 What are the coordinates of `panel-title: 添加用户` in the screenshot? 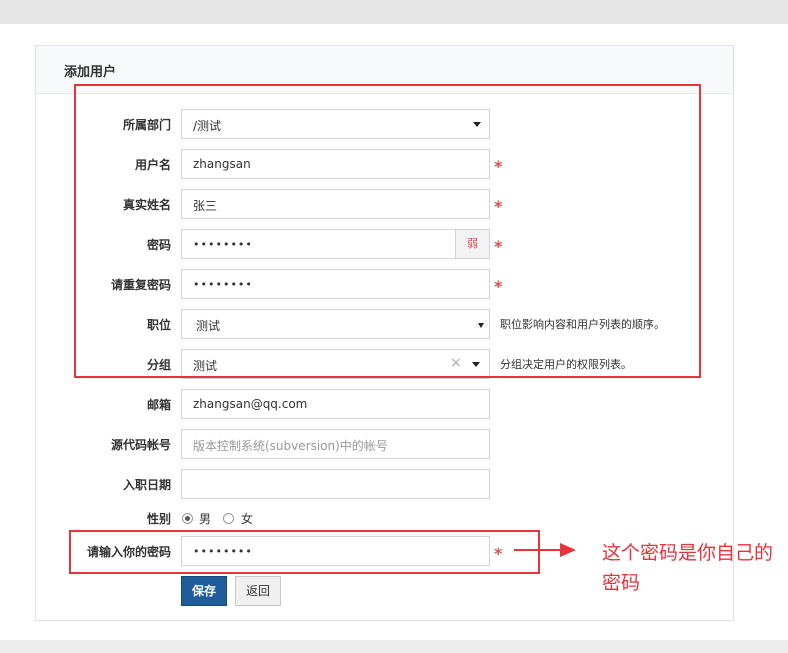 It's located at (90, 72).